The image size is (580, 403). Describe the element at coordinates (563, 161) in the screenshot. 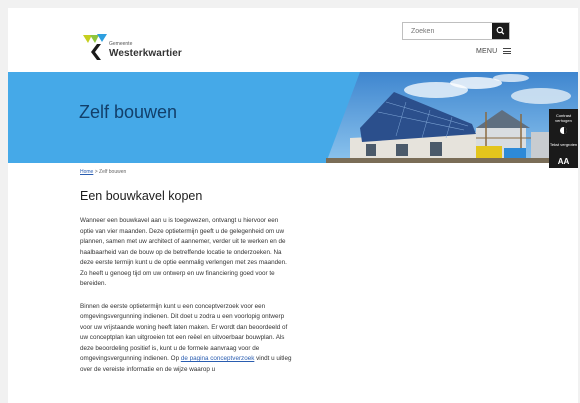

I see `text-size-icon: AA` at that location.